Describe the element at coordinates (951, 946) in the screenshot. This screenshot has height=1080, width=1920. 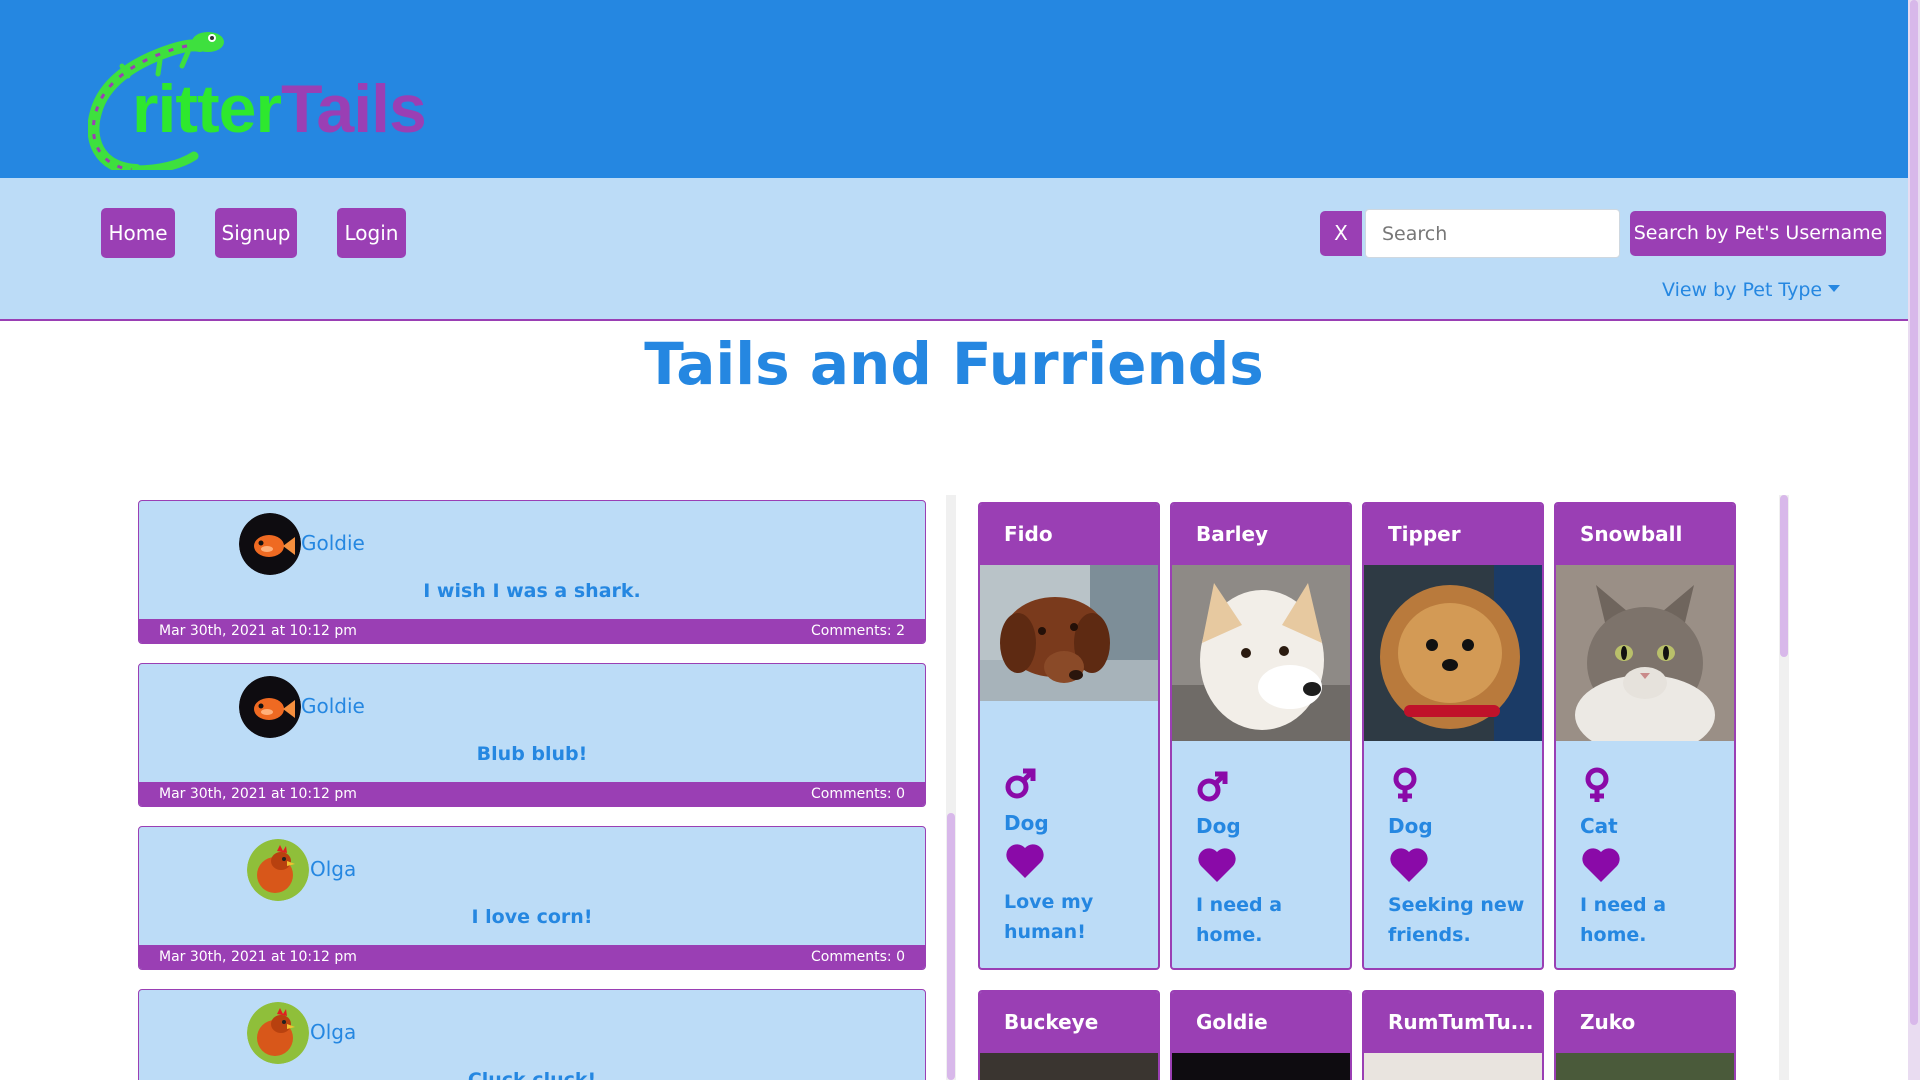
I see `posts-scrollbar-thumb` at that location.